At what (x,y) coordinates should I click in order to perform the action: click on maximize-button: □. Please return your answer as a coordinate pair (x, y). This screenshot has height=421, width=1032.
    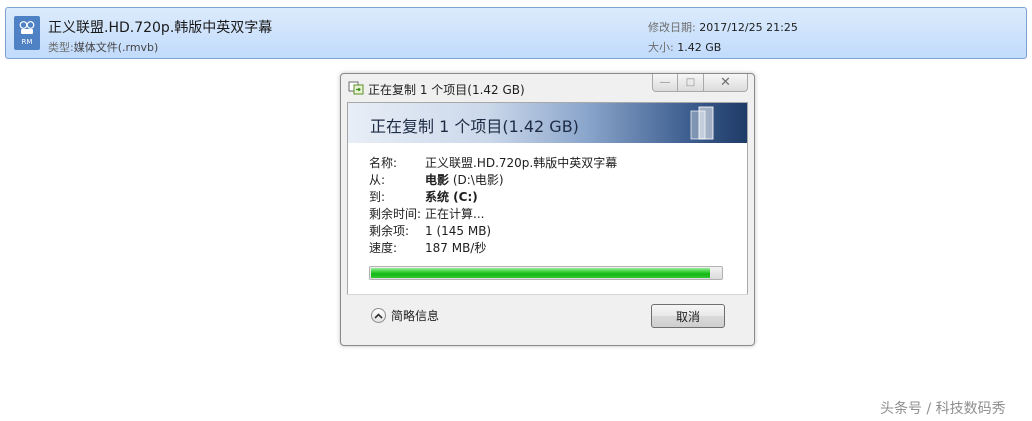
    Looking at the image, I should click on (691, 83).